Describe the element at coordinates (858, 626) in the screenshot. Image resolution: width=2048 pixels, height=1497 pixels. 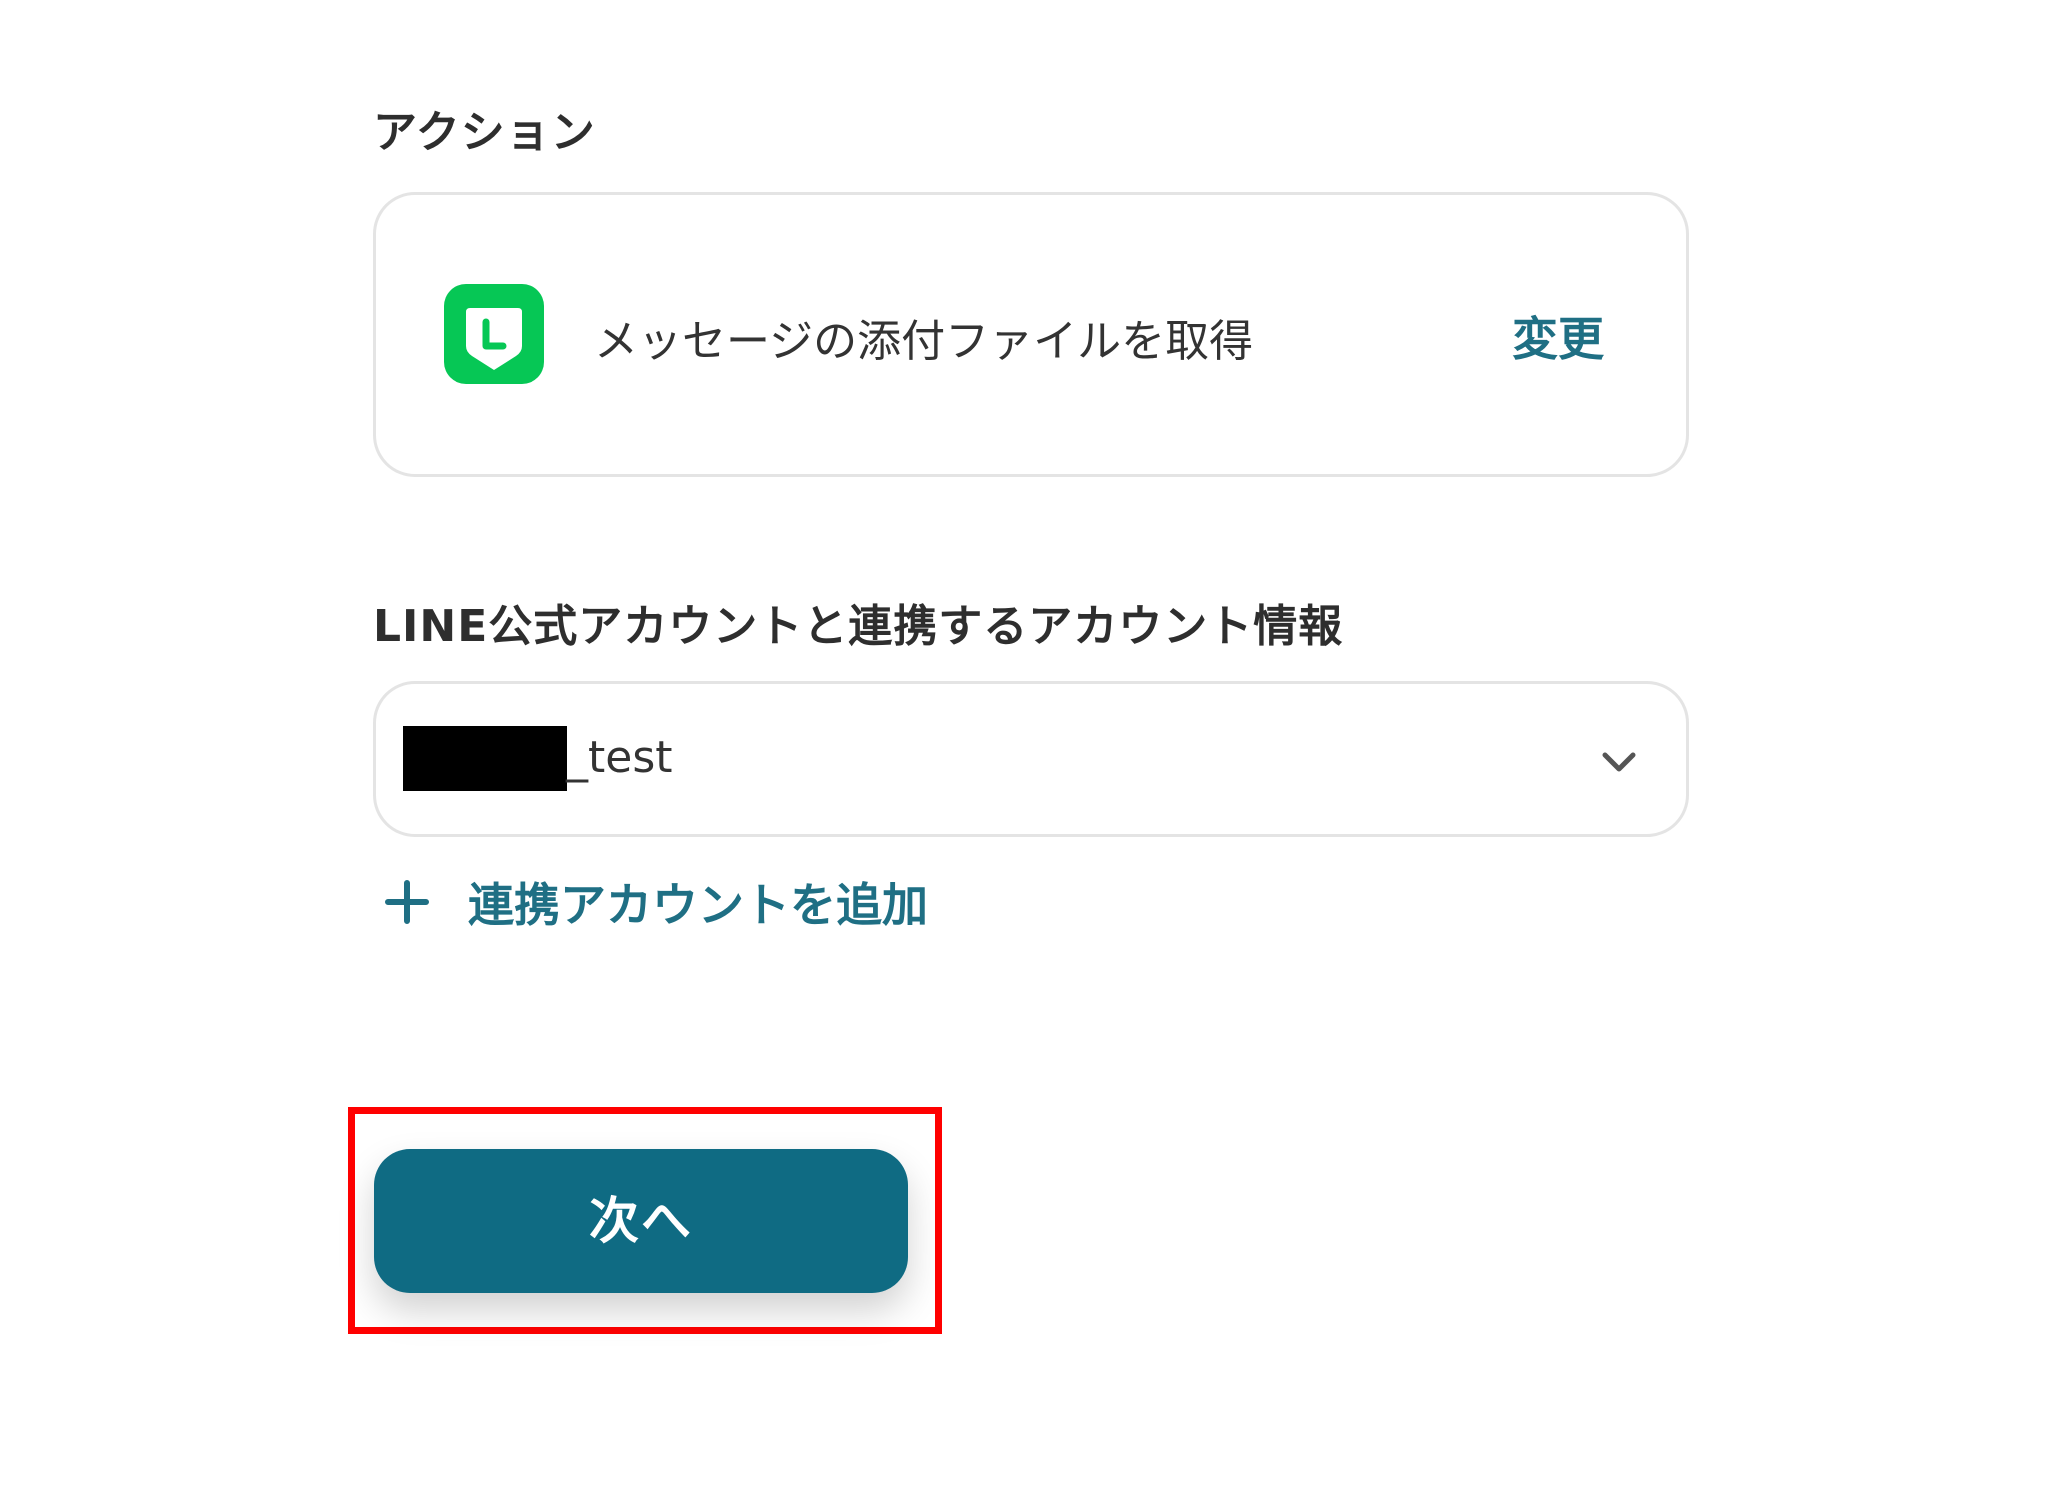
I see `account-section-label: LINE公式アカウントと連携するアカウント情報` at that location.